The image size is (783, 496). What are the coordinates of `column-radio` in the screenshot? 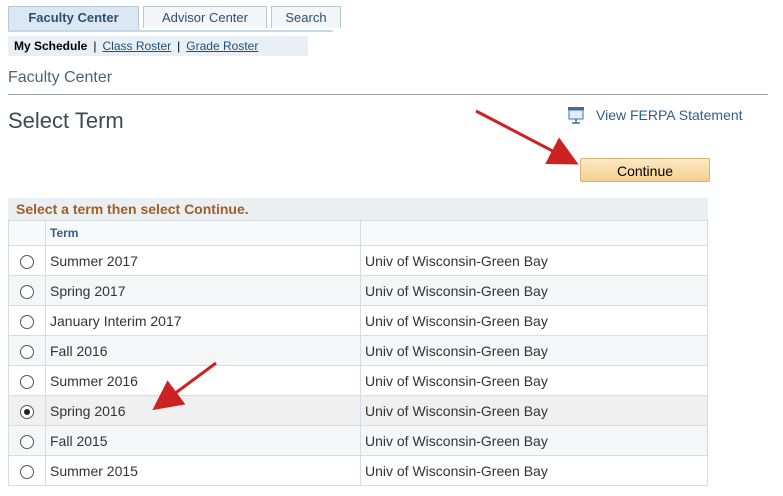 It's located at (27, 233).